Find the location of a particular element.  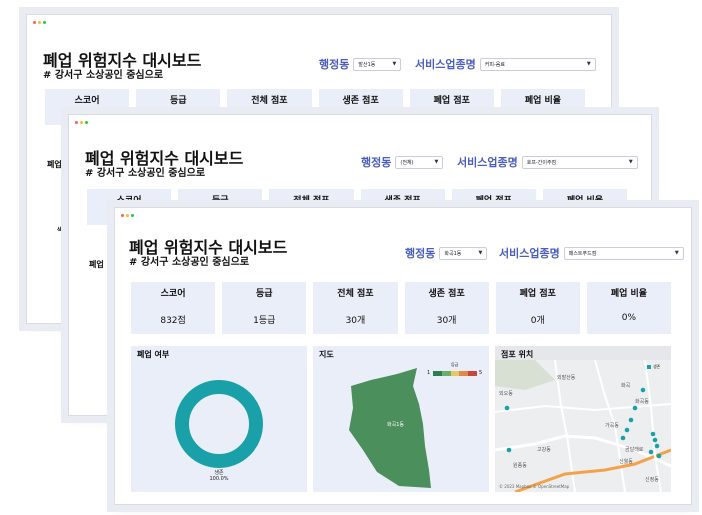

panel-title: 폐업 is located at coordinates (96, 264).